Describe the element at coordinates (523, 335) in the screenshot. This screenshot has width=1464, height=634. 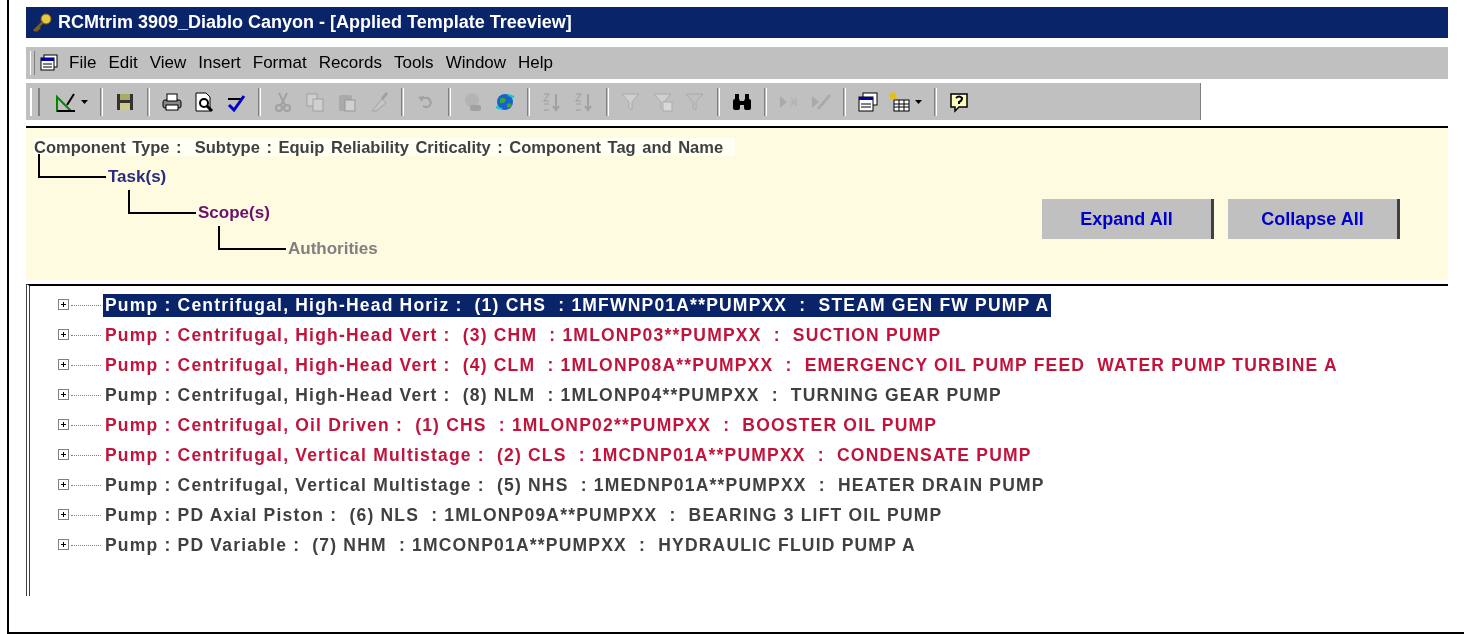
I see `tree-item: Pump : Centrifugal, High-Head Vert : (3) CHM : 1MLONP03**PUMPXX : SUCTION PUMP` at that location.